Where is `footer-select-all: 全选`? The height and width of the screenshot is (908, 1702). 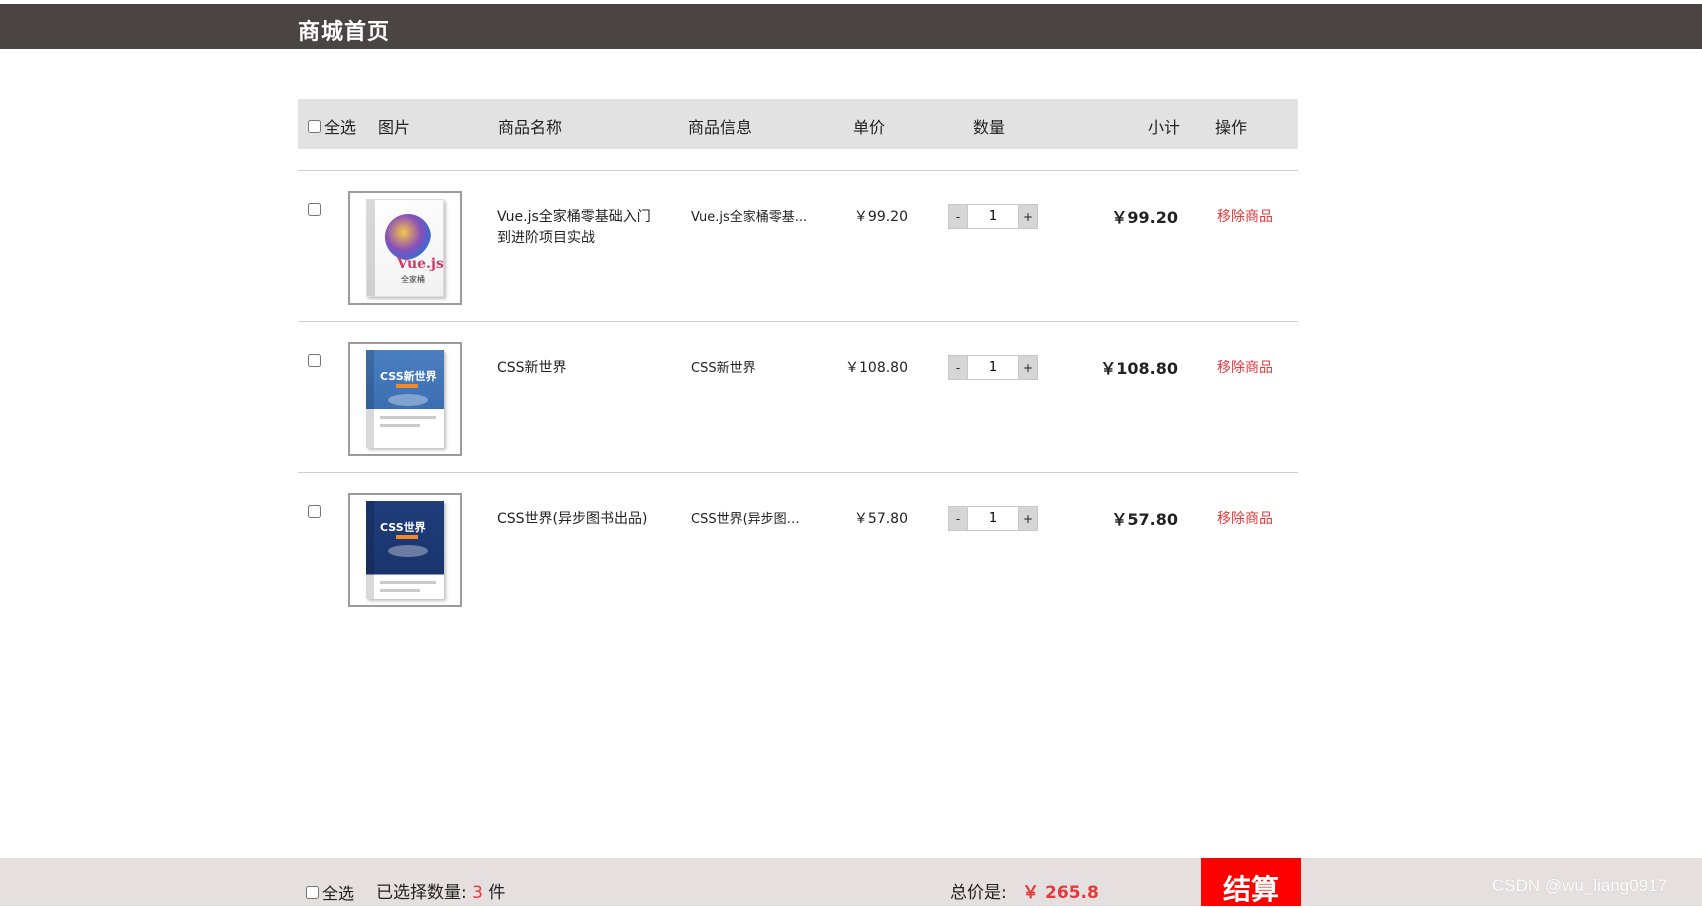 footer-select-all: 全选 is located at coordinates (330, 892).